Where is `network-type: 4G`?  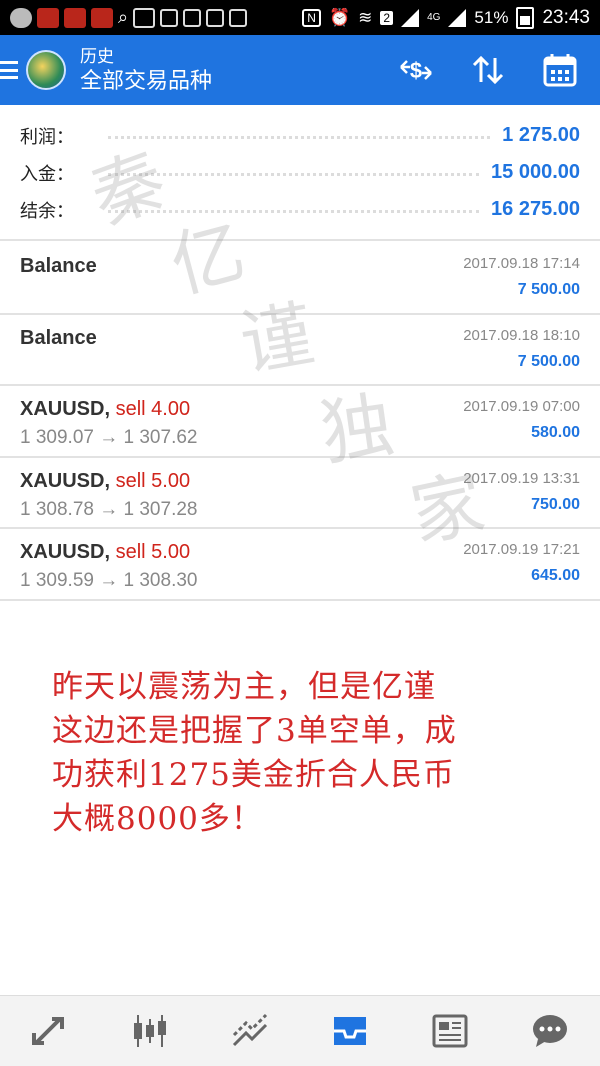
network-type: 4G is located at coordinates (434, 17).